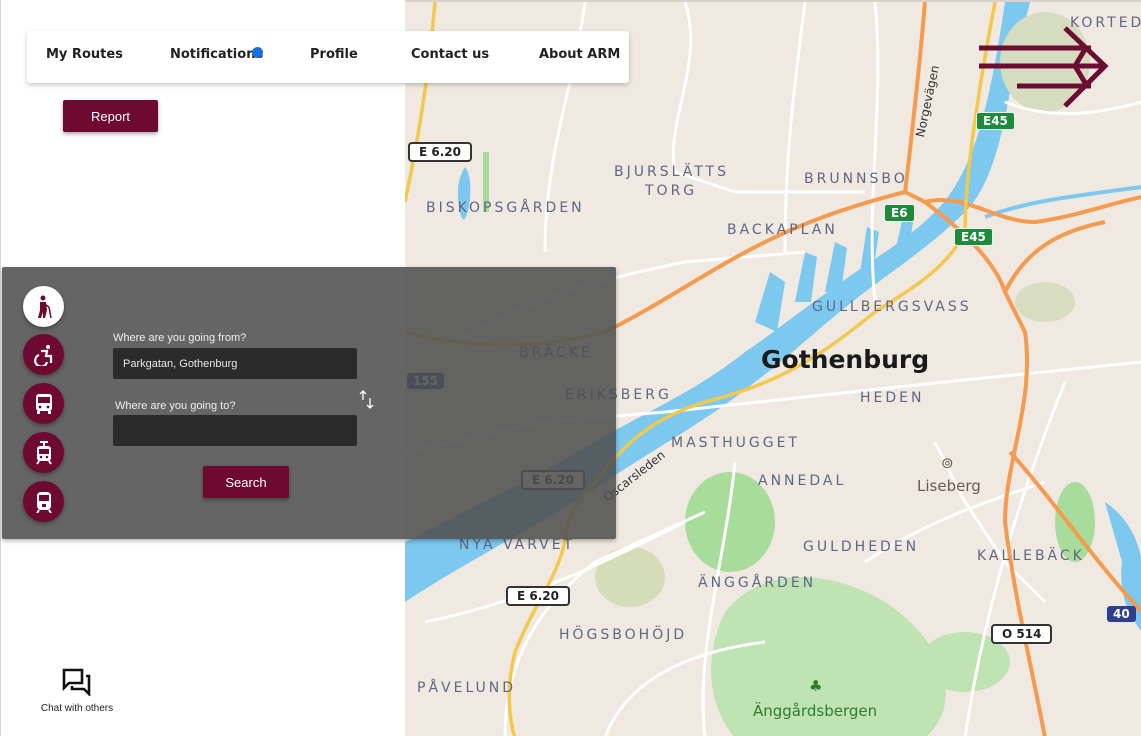 This screenshot has width=1141, height=736. What do you see at coordinates (892, 307) in the screenshot?
I see `map-label-gullbergsvass: GULLBERGSVASS` at bounding box center [892, 307].